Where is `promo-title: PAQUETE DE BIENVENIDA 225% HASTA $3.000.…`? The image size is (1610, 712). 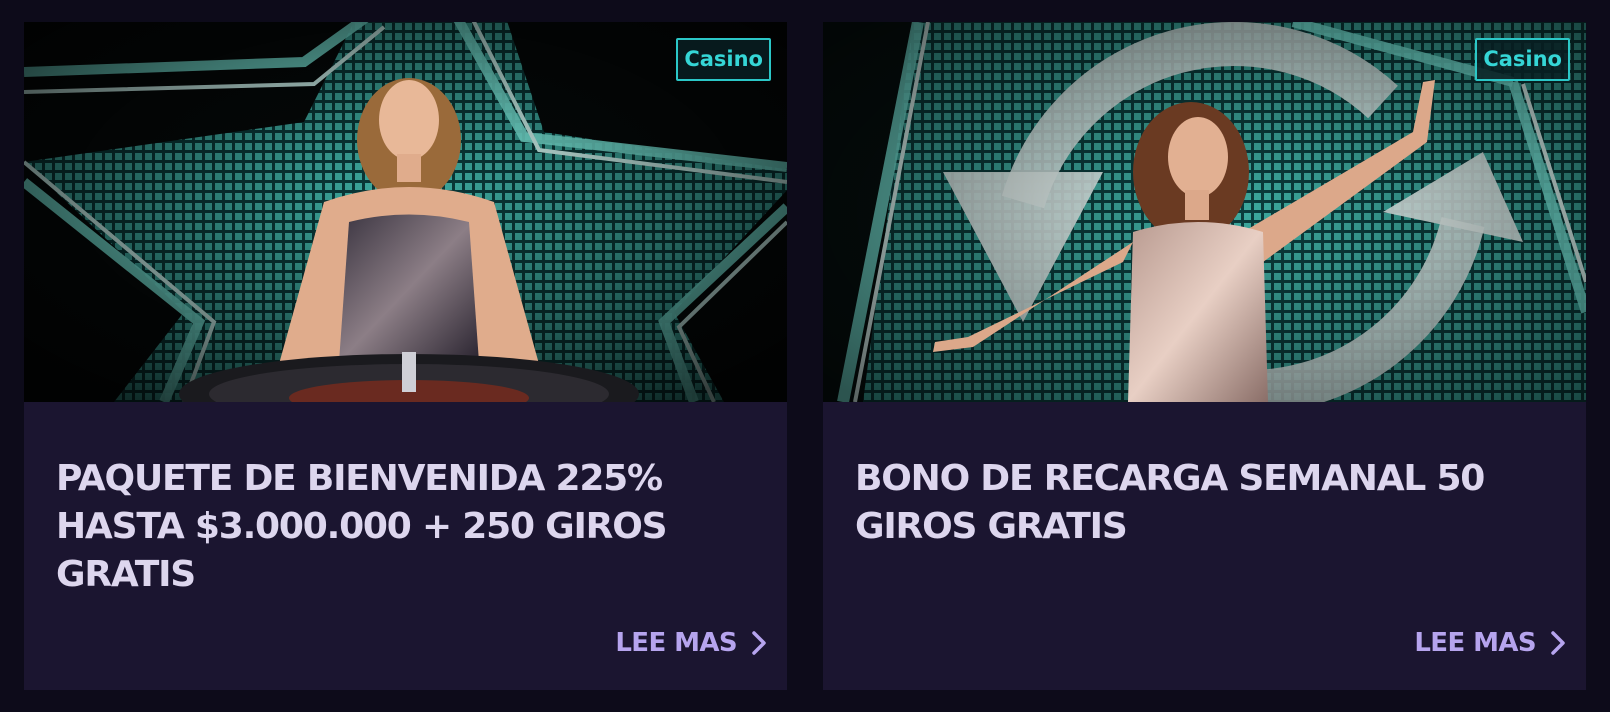 promo-title: PAQUETE DE BIENVENIDA 225% HASTA $3.000.… is located at coordinates (362, 526).